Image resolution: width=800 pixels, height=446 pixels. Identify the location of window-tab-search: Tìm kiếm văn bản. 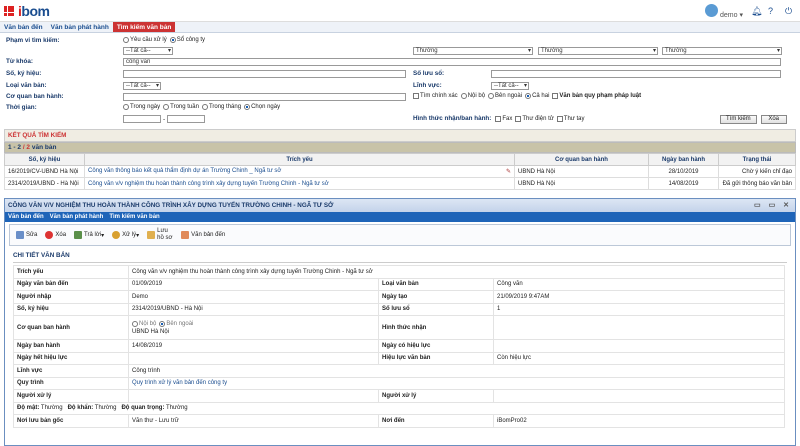
(134, 217).